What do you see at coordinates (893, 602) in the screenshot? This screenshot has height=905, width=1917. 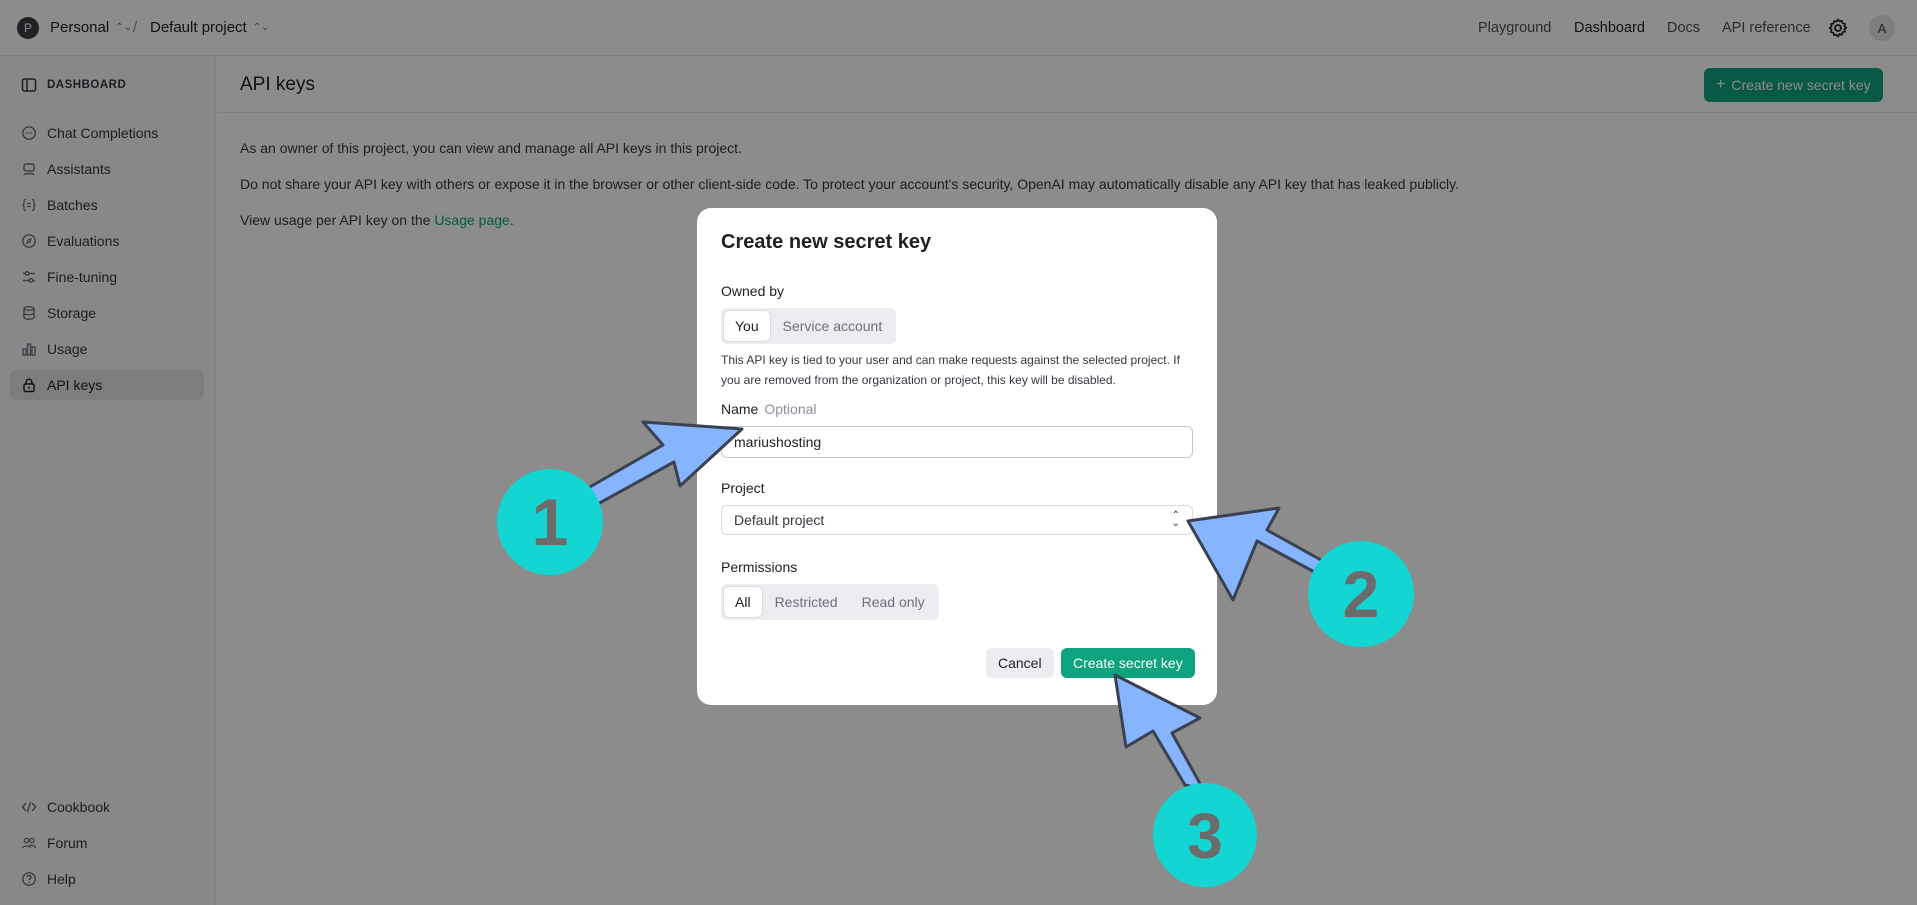 I see `permissions-read-only-option: Read only` at bounding box center [893, 602].